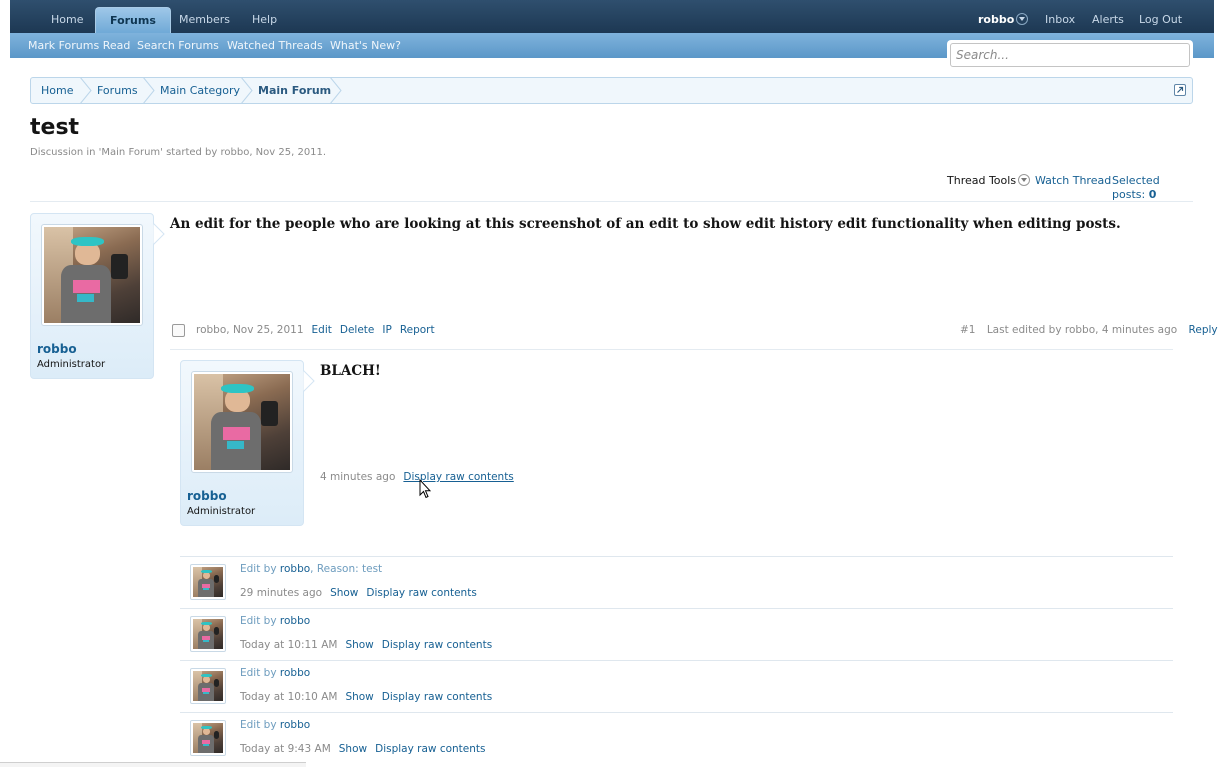 This screenshot has width=1226, height=767. Describe the element at coordinates (996, 19) in the screenshot. I see `user-menu-label: robbo` at that location.